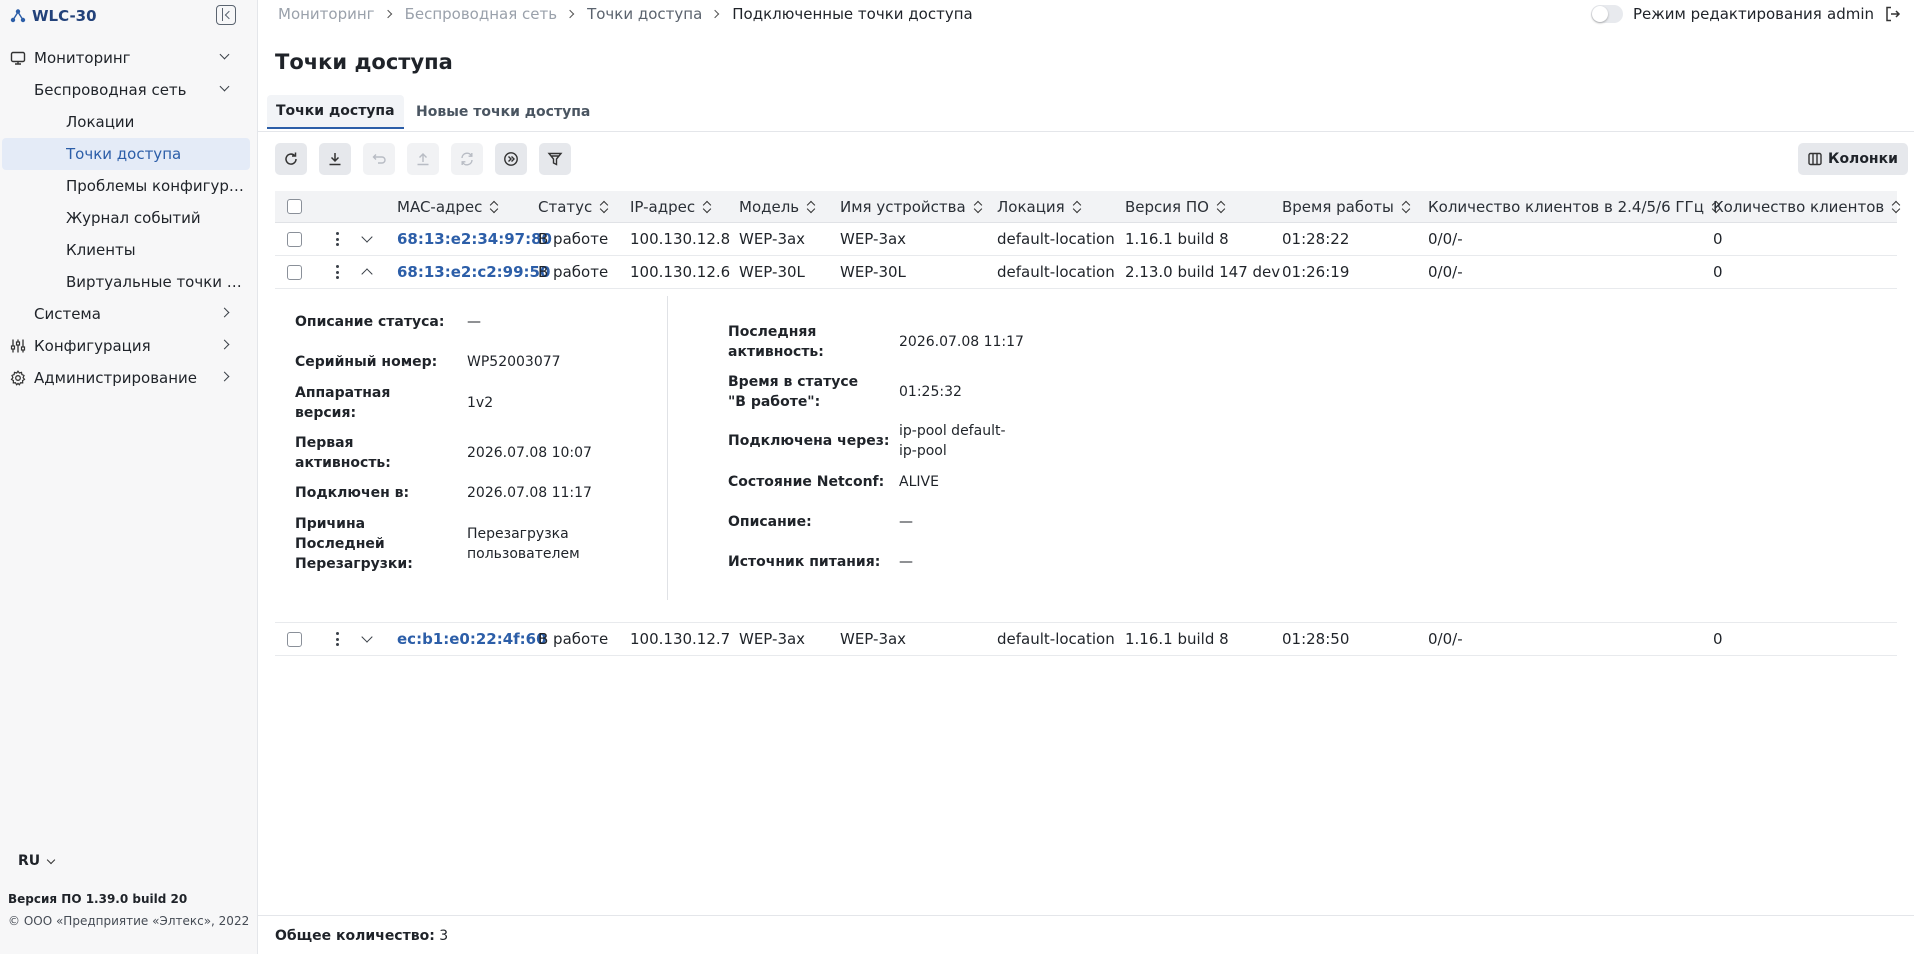 The width and height of the screenshot is (1914, 954). I want to click on page-title: Точки доступа, so click(364, 62).